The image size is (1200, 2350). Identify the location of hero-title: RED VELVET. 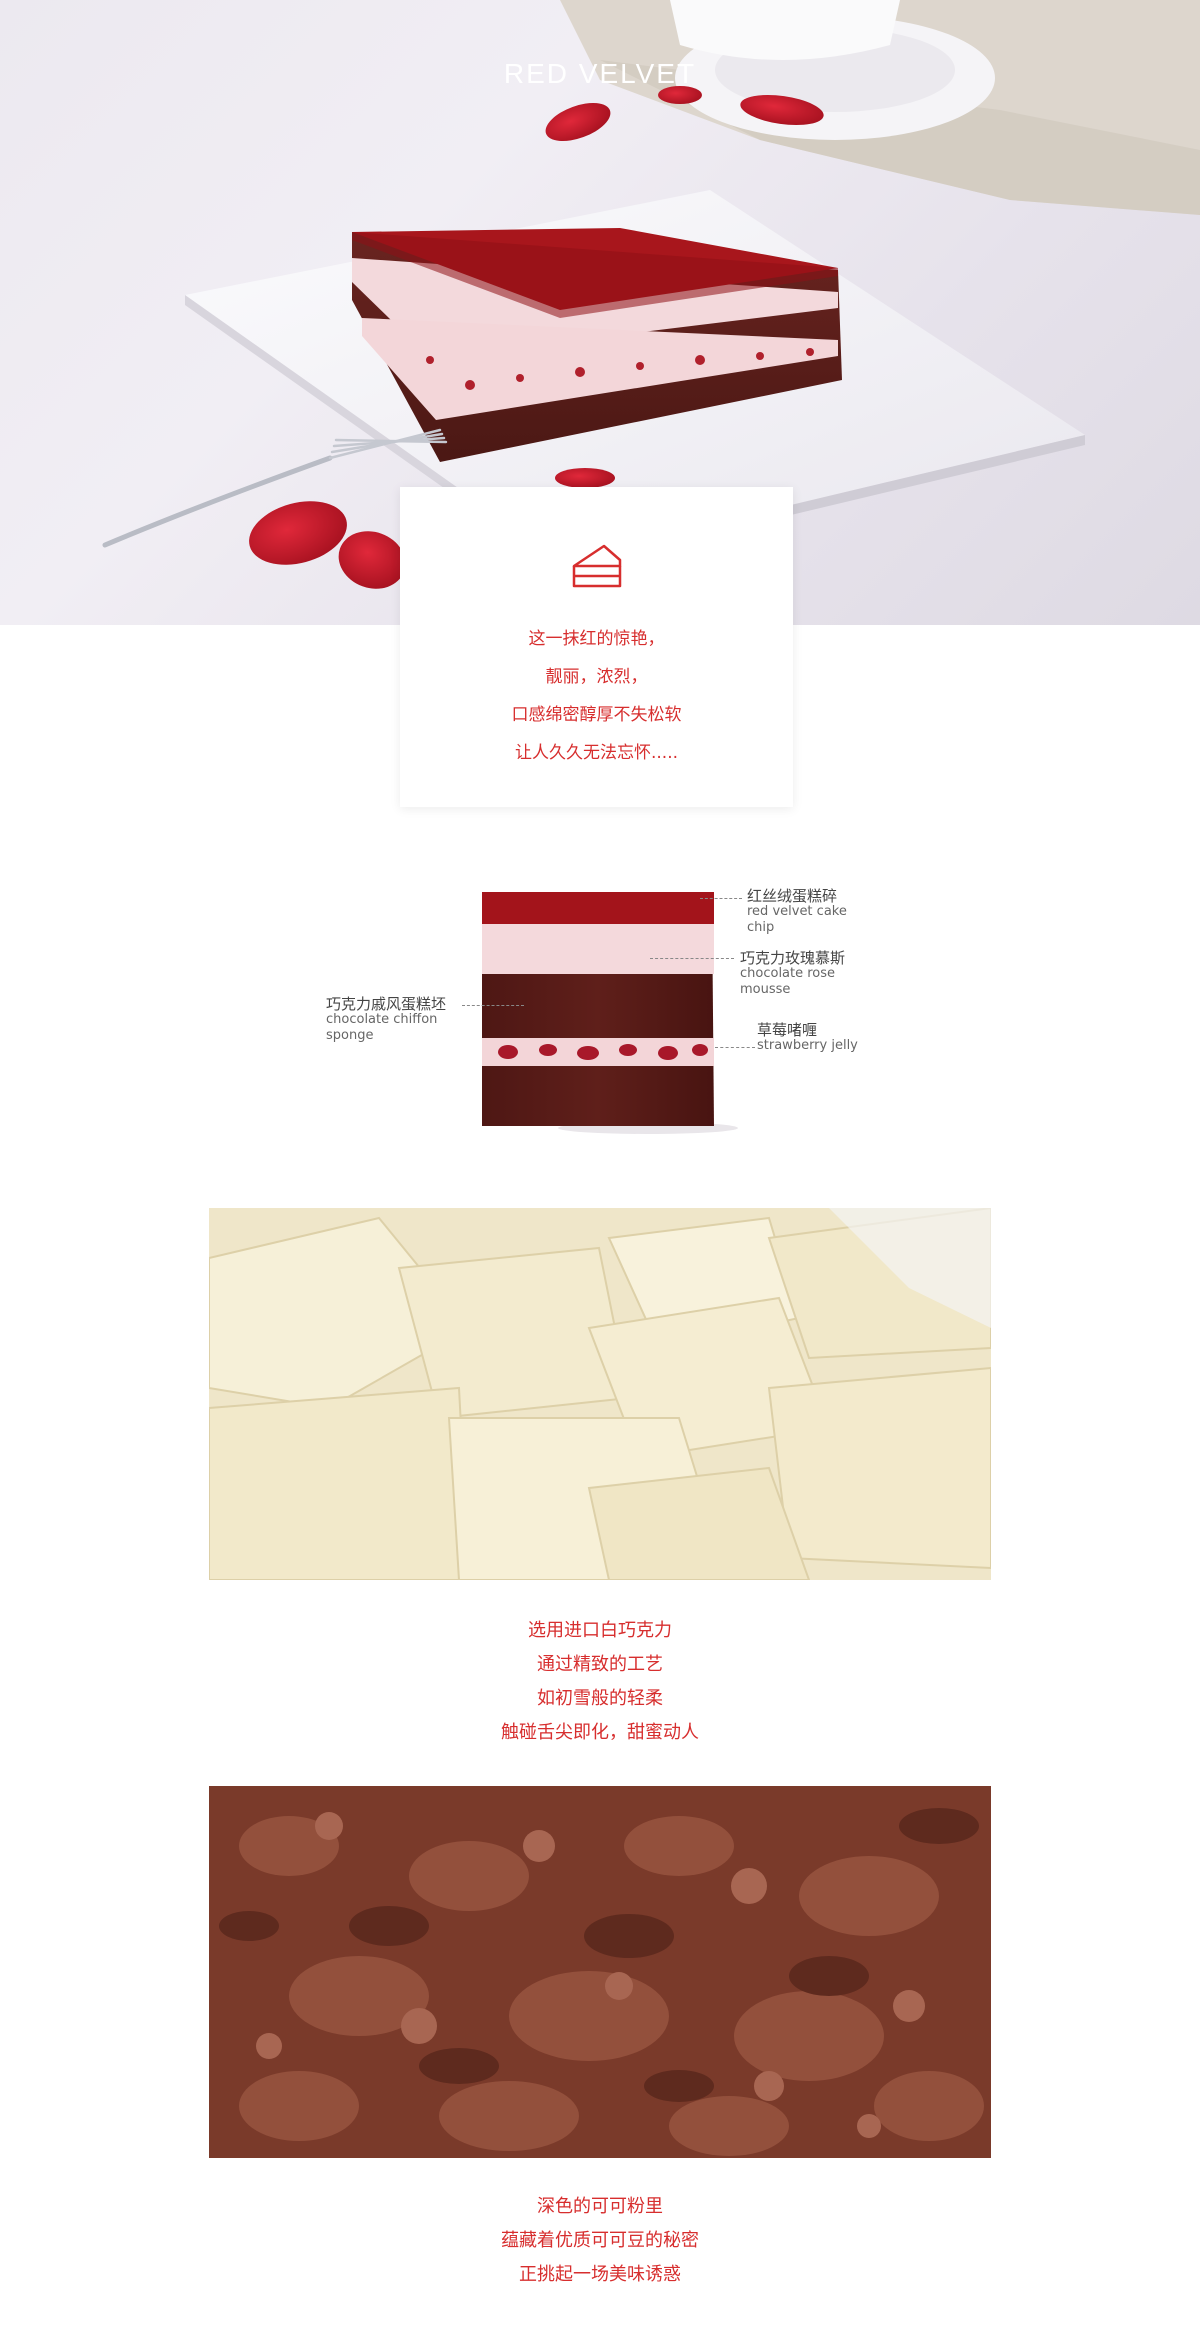
(600, 73).